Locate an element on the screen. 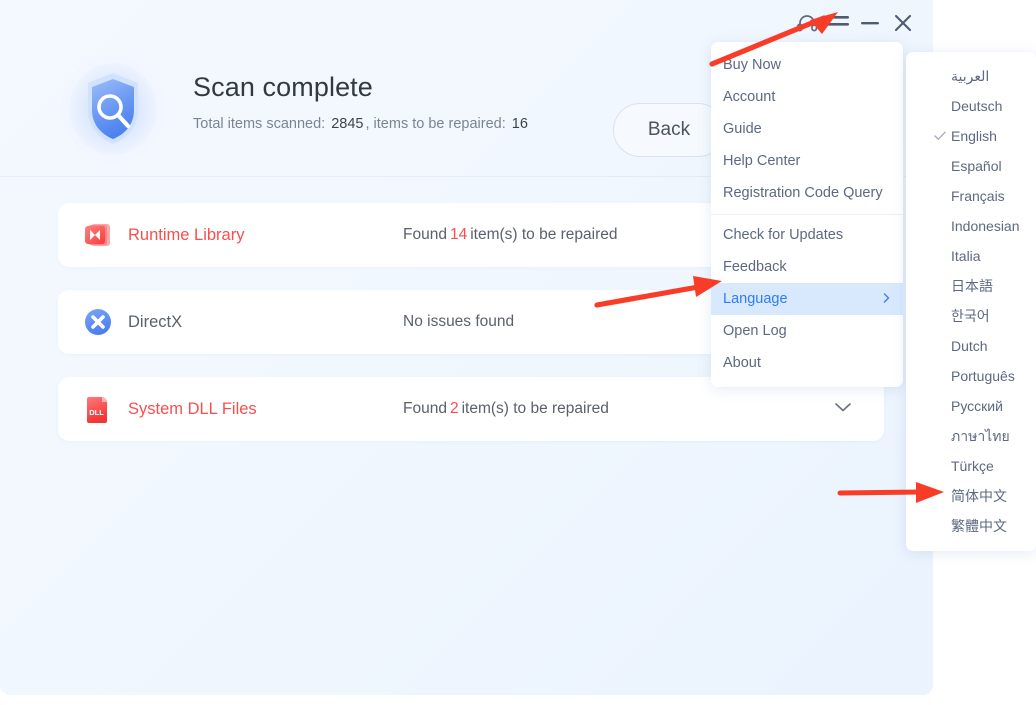  language-item-15: 繁體中文 is located at coordinates (971, 526).